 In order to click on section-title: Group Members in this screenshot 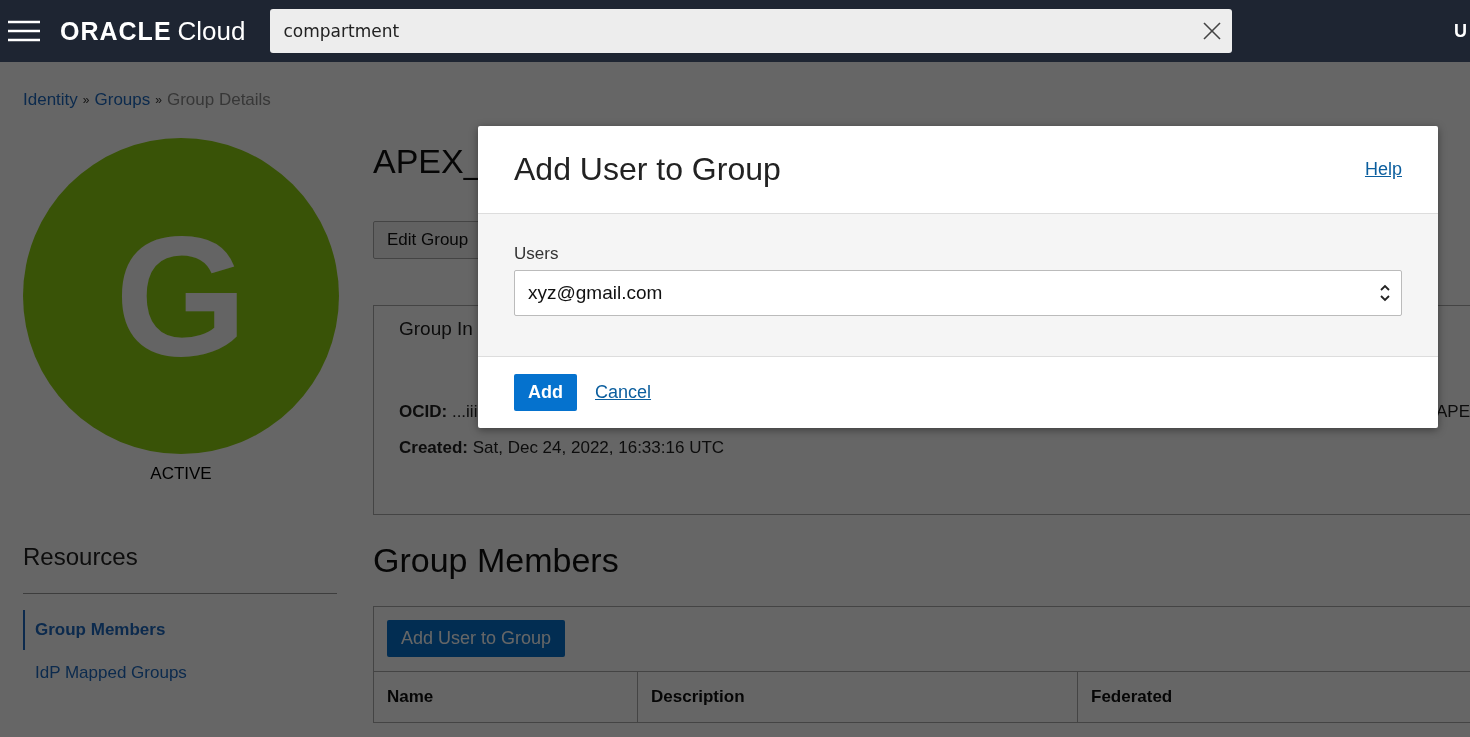, I will do `click(496, 560)`.